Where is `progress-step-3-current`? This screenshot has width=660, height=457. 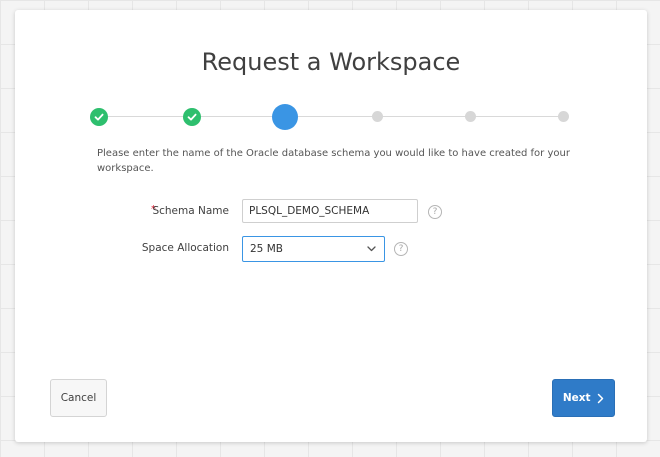
progress-step-3-current is located at coordinates (285, 117).